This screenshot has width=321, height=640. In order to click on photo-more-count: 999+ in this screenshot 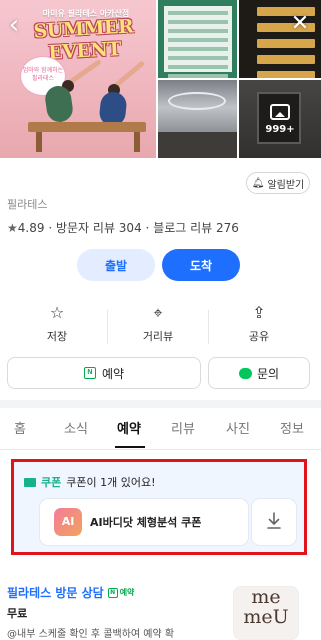, I will do `click(280, 129)`.